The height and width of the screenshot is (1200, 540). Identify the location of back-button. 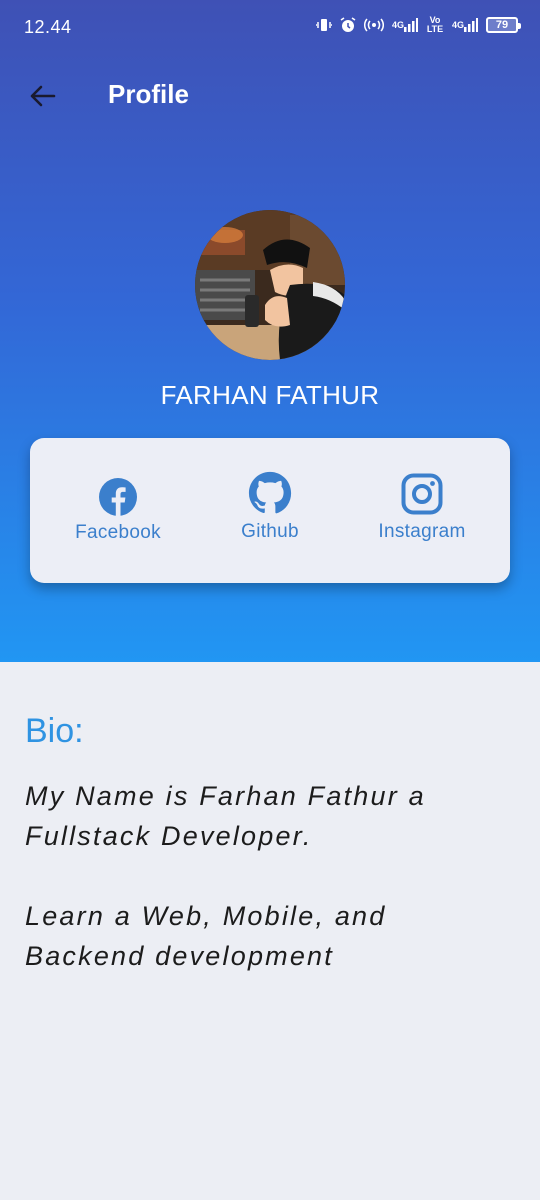
(42, 96).